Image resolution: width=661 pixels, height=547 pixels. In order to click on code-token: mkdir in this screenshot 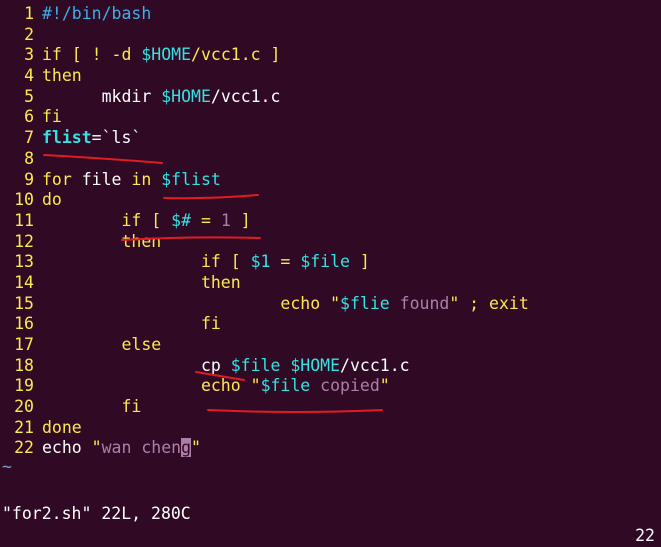, I will do `click(102, 96)`.